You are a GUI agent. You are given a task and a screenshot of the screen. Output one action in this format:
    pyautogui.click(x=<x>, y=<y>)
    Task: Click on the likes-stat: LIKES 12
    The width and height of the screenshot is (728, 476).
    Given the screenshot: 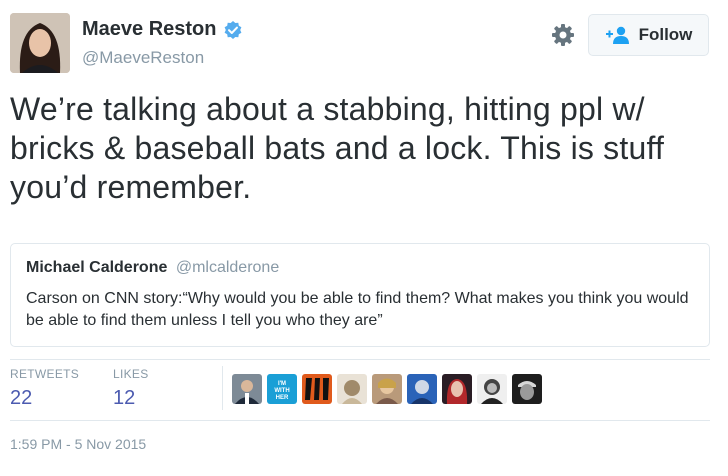 What is the action you would take?
    pyautogui.click(x=131, y=388)
    